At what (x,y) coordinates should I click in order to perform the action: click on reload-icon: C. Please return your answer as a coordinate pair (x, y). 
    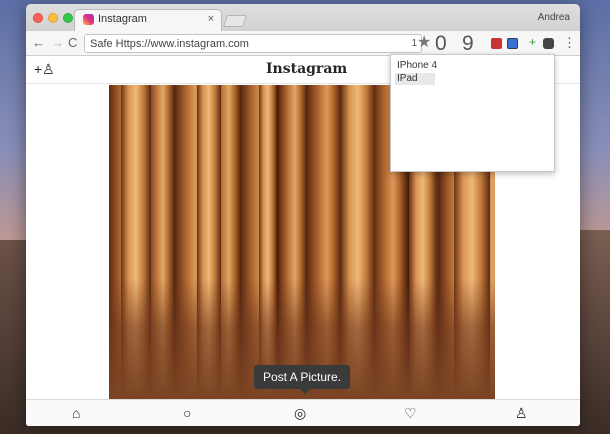
    Looking at the image, I should click on (72, 42).